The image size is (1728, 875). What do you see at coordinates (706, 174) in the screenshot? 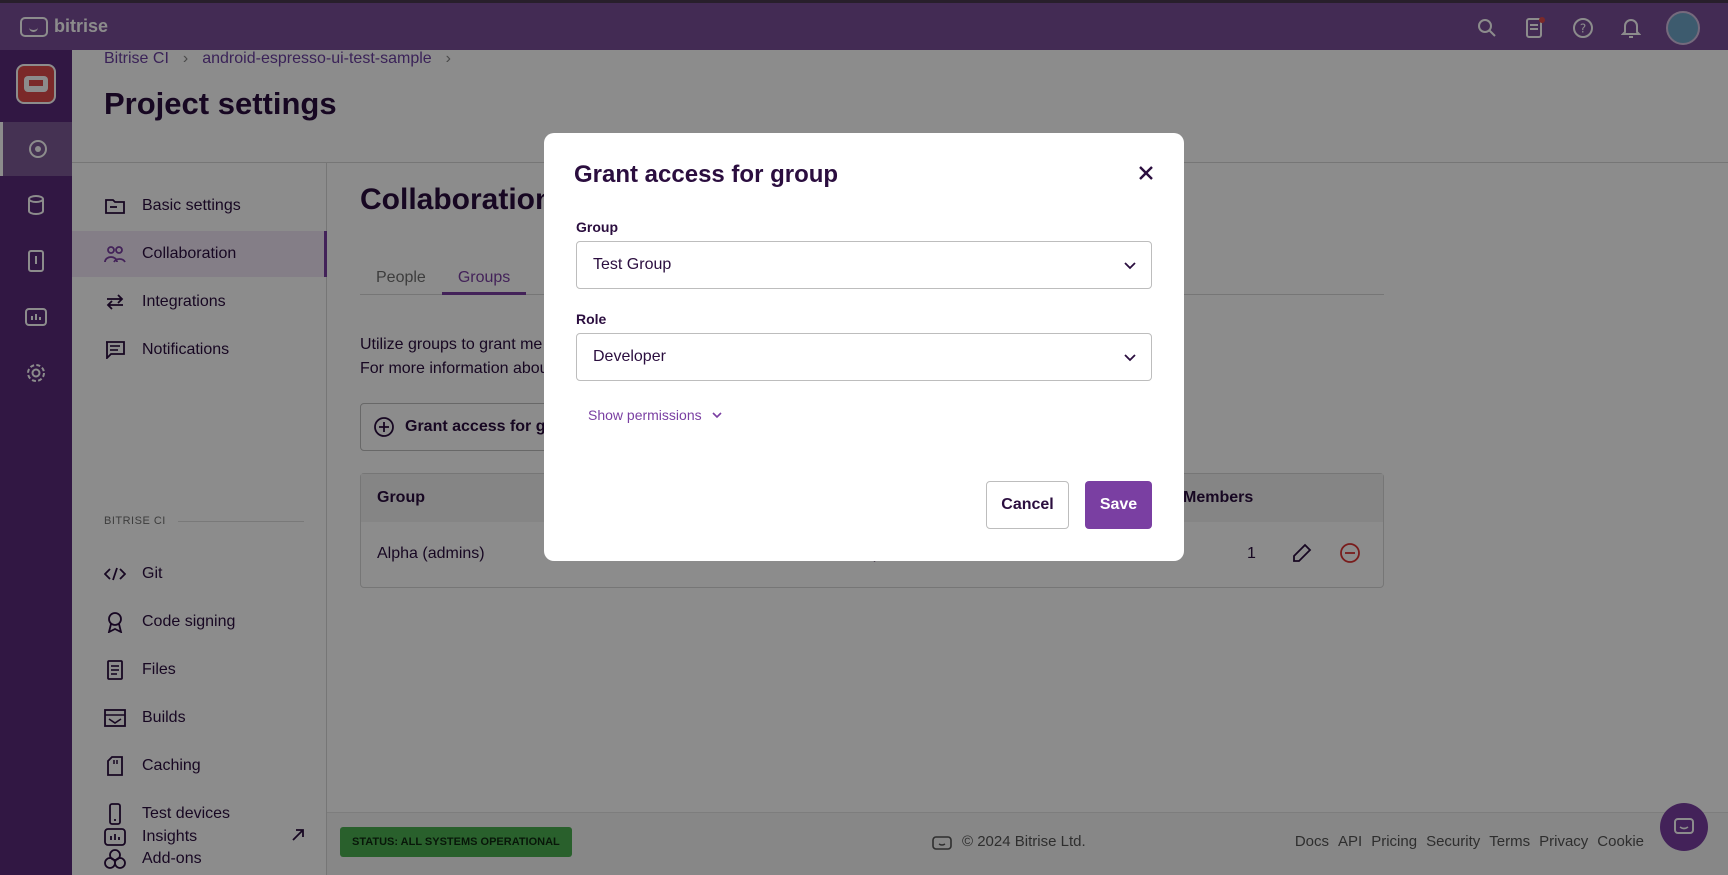
I see `dialog-title: Grant access for group` at bounding box center [706, 174].